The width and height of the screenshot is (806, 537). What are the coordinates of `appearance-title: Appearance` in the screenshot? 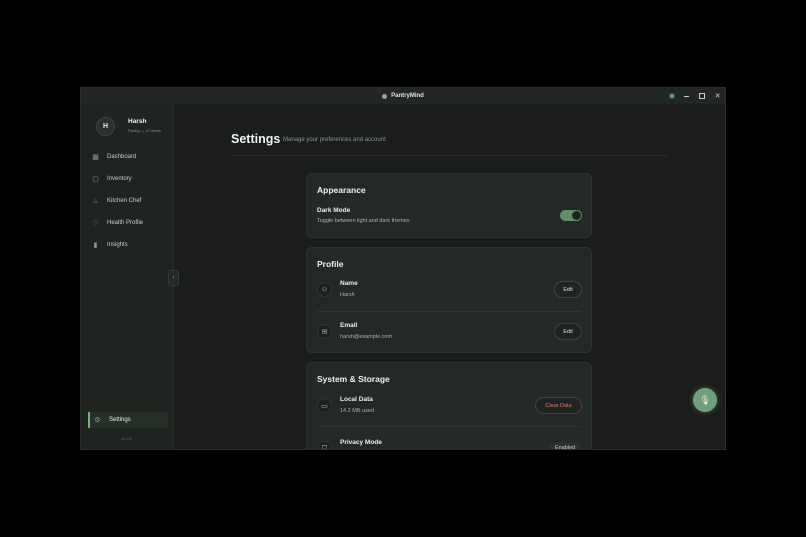 It's located at (341, 190).